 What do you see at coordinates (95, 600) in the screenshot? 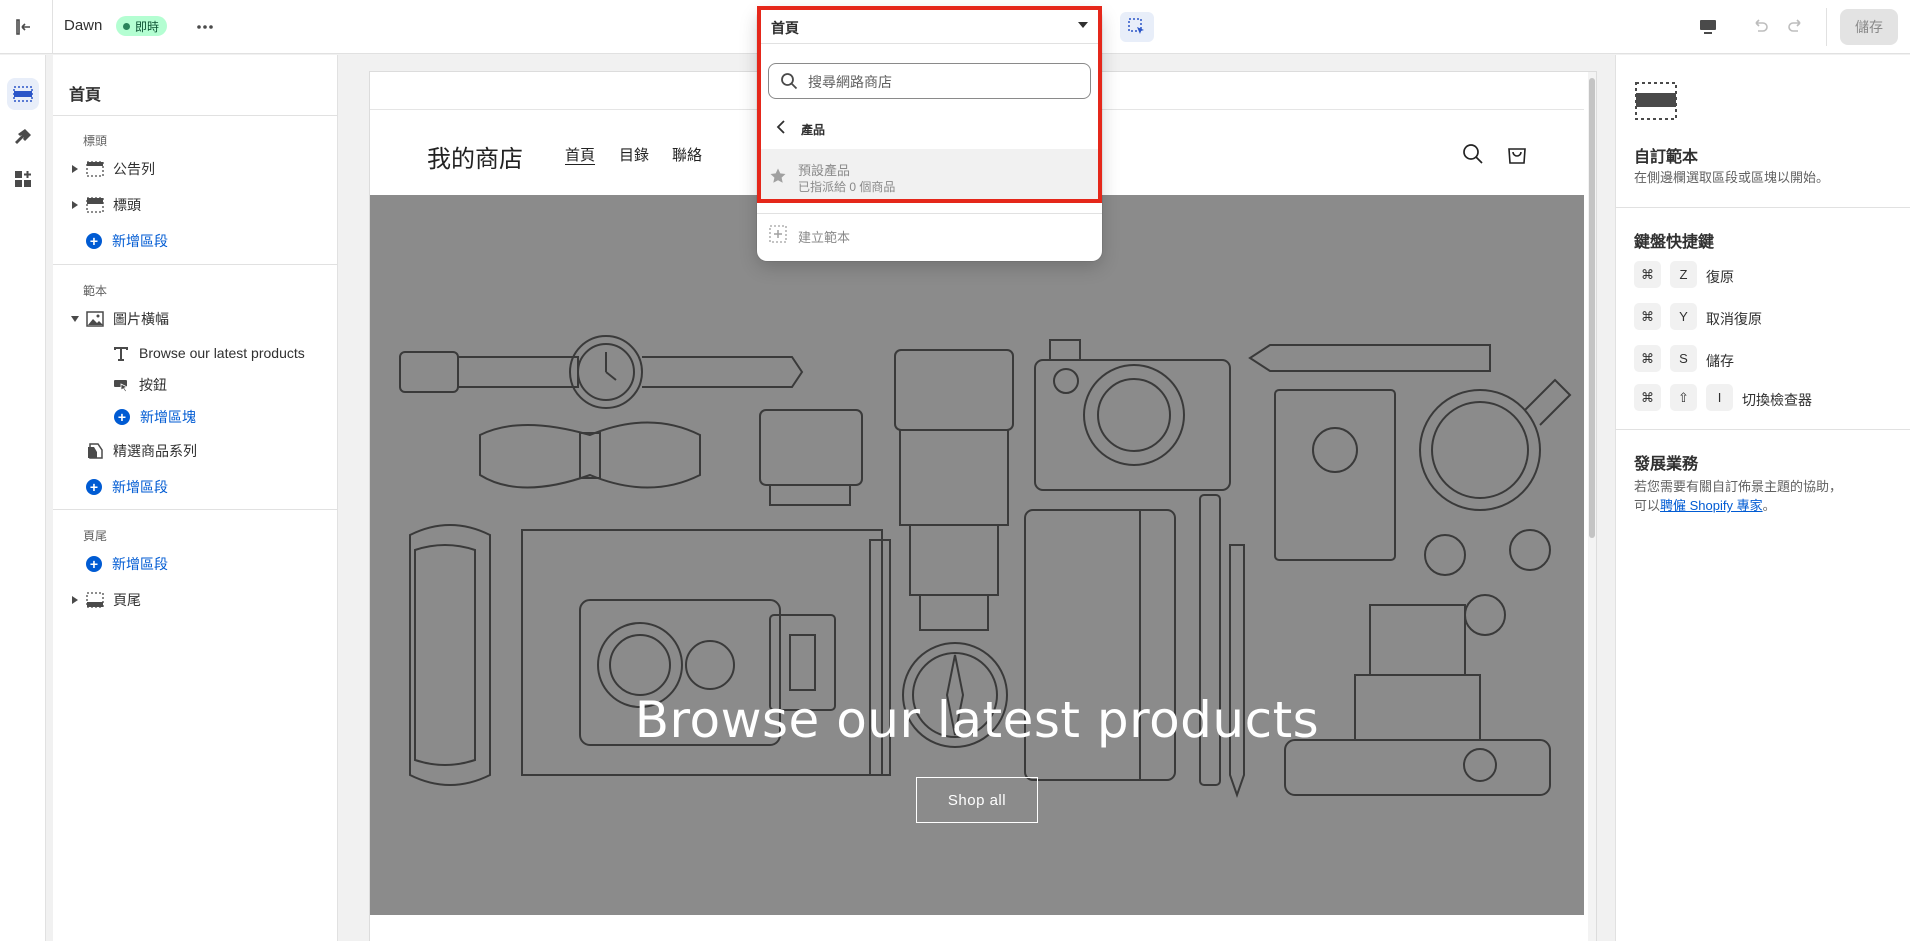
I see `footer-section-icon` at bounding box center [95, 600].